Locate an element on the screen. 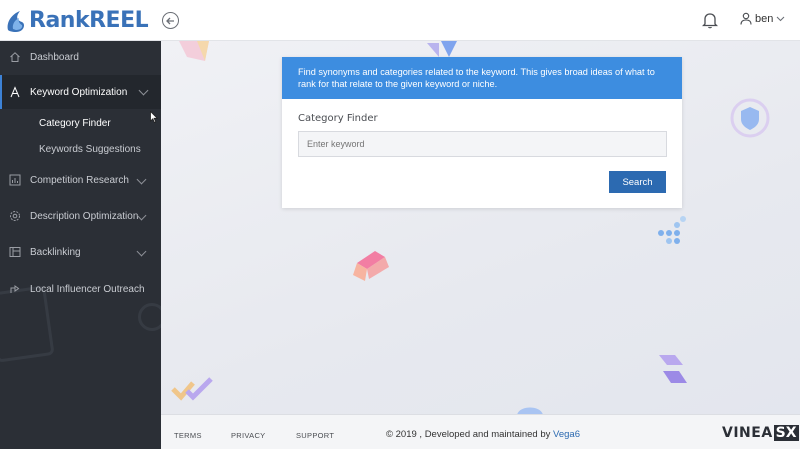 The image size is (800, 449). sidebar-item-local-influencer-outreach: Local Influencer Outreach is located at coordinates (80, 289).